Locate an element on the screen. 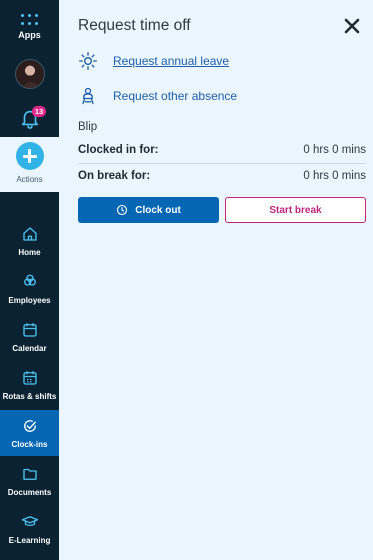 The width and height of the screenshot is (373, 560). plus-icon is located at coordinates (29, 156).